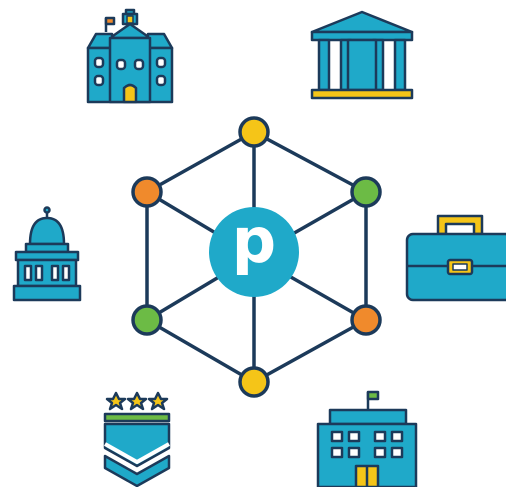 The image size is (506, 487). Describe the element at coordinates (254, 240) in the screenshot. I see `hub-letter: p` at that location.